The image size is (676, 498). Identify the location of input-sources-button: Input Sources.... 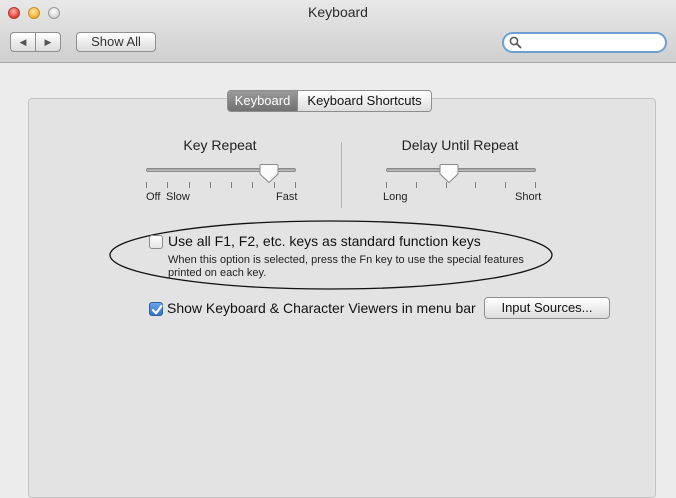
(547, 308).